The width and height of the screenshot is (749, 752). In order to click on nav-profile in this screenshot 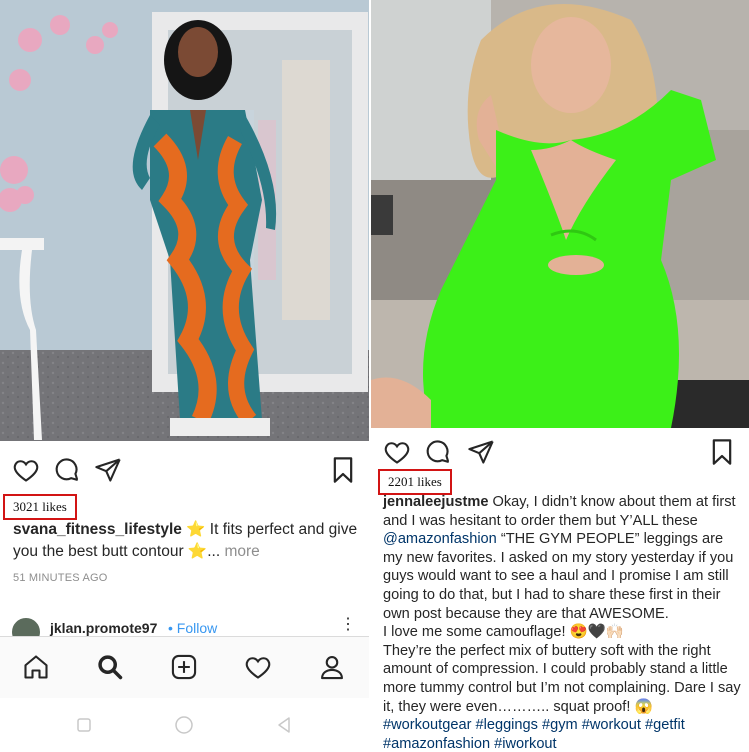, I will do `click(332, 667)`.